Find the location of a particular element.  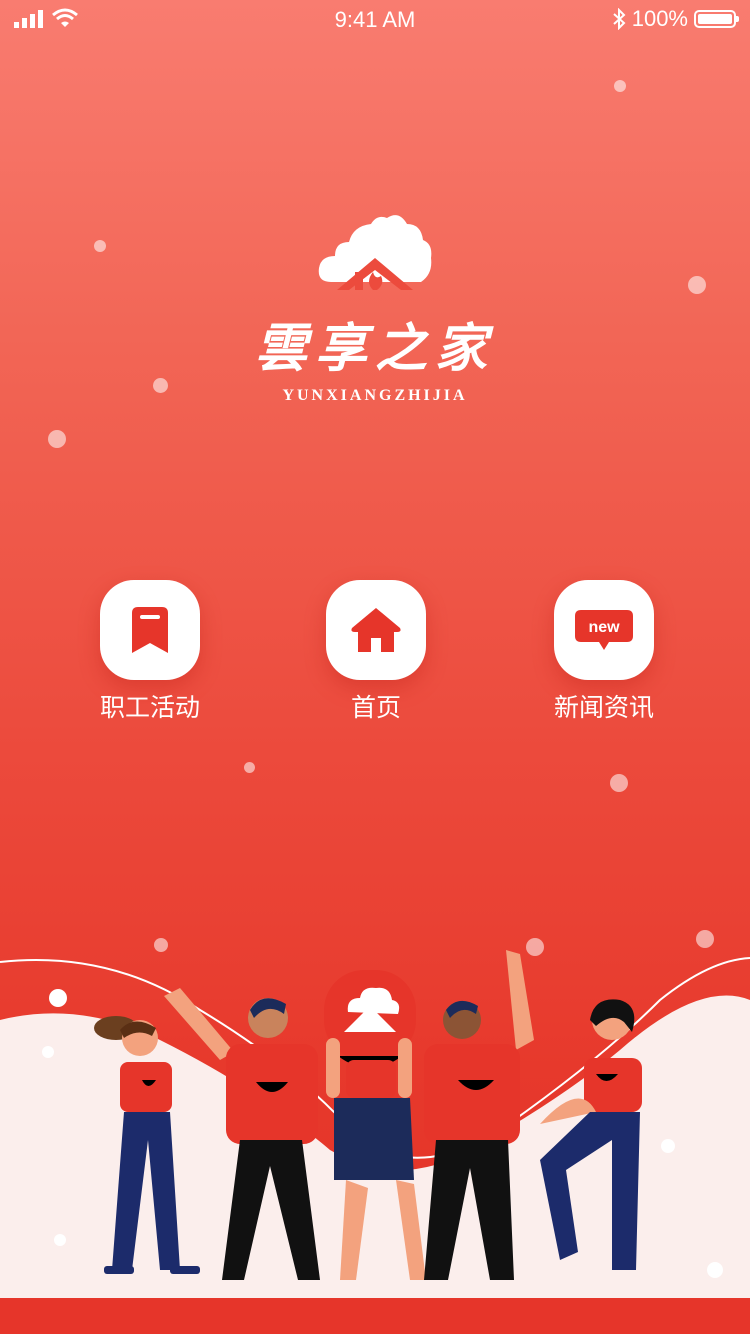

menu-label: 新闻资讯 is located at coordinates (603, 707).